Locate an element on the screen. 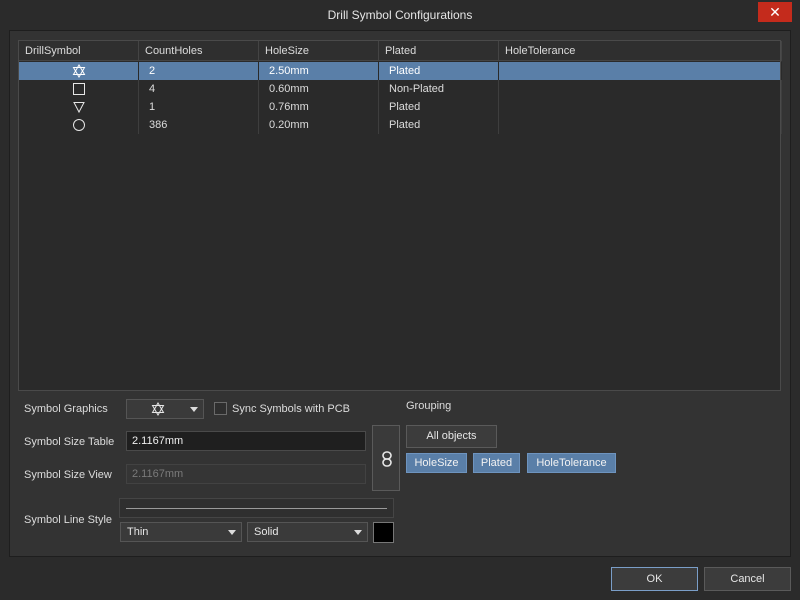  column-header-countholes: CountHoles is located at coordinates (199, 51).